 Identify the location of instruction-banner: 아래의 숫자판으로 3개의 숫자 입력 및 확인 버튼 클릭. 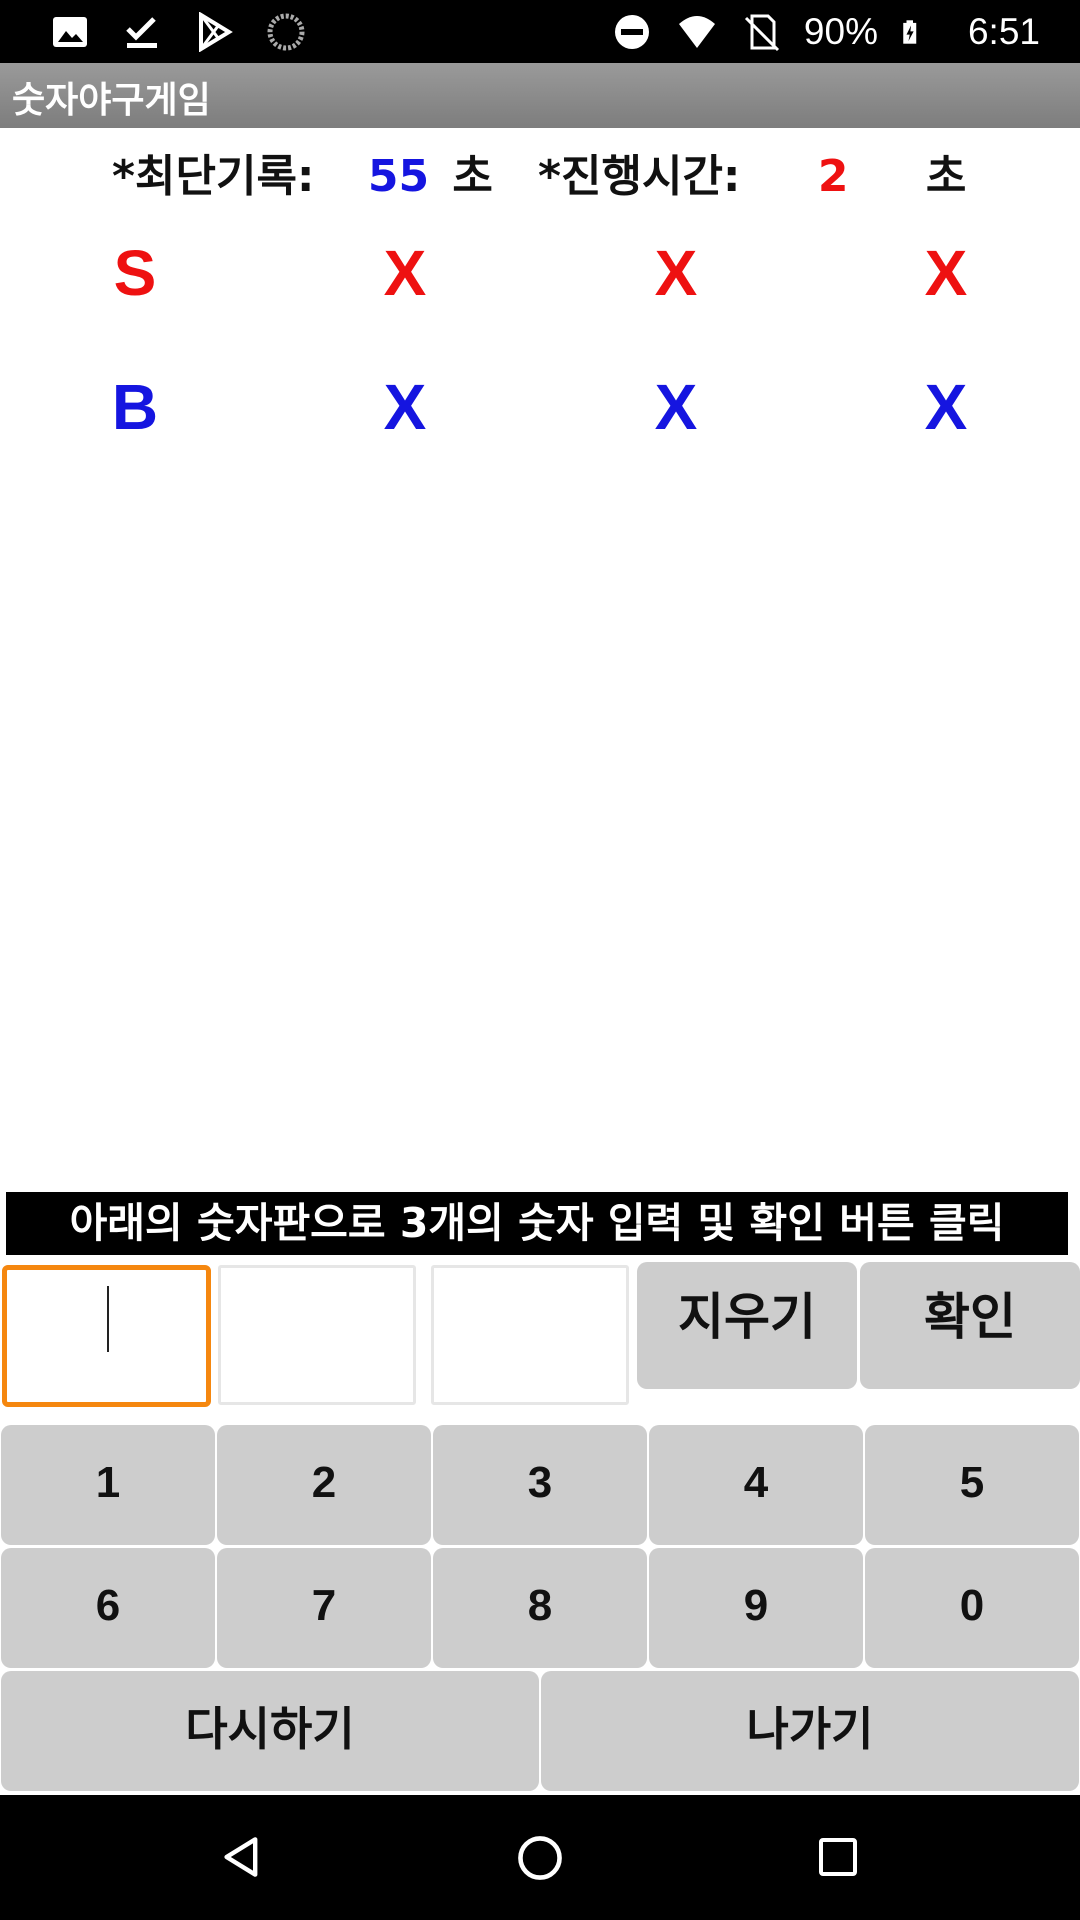
(537, 1223).